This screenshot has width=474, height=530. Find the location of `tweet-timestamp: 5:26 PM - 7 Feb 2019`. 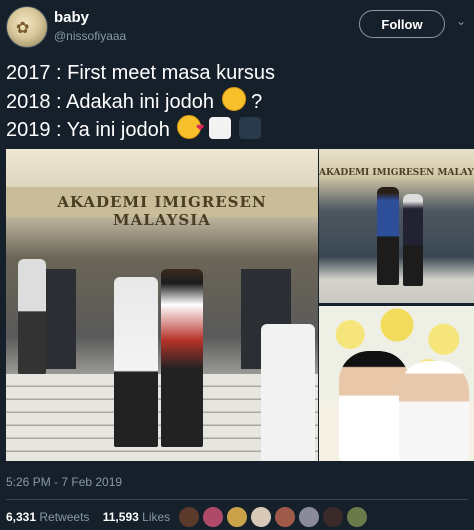

tweet-timestamp: 5:26 PM - 7 Feb 2019 is located at coordinates (64, 482).